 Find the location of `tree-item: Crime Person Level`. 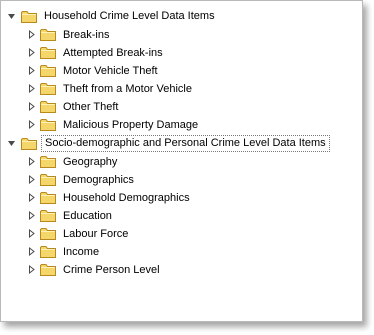

tree-item: Crime Person Level is located at coordinates (181, 270).